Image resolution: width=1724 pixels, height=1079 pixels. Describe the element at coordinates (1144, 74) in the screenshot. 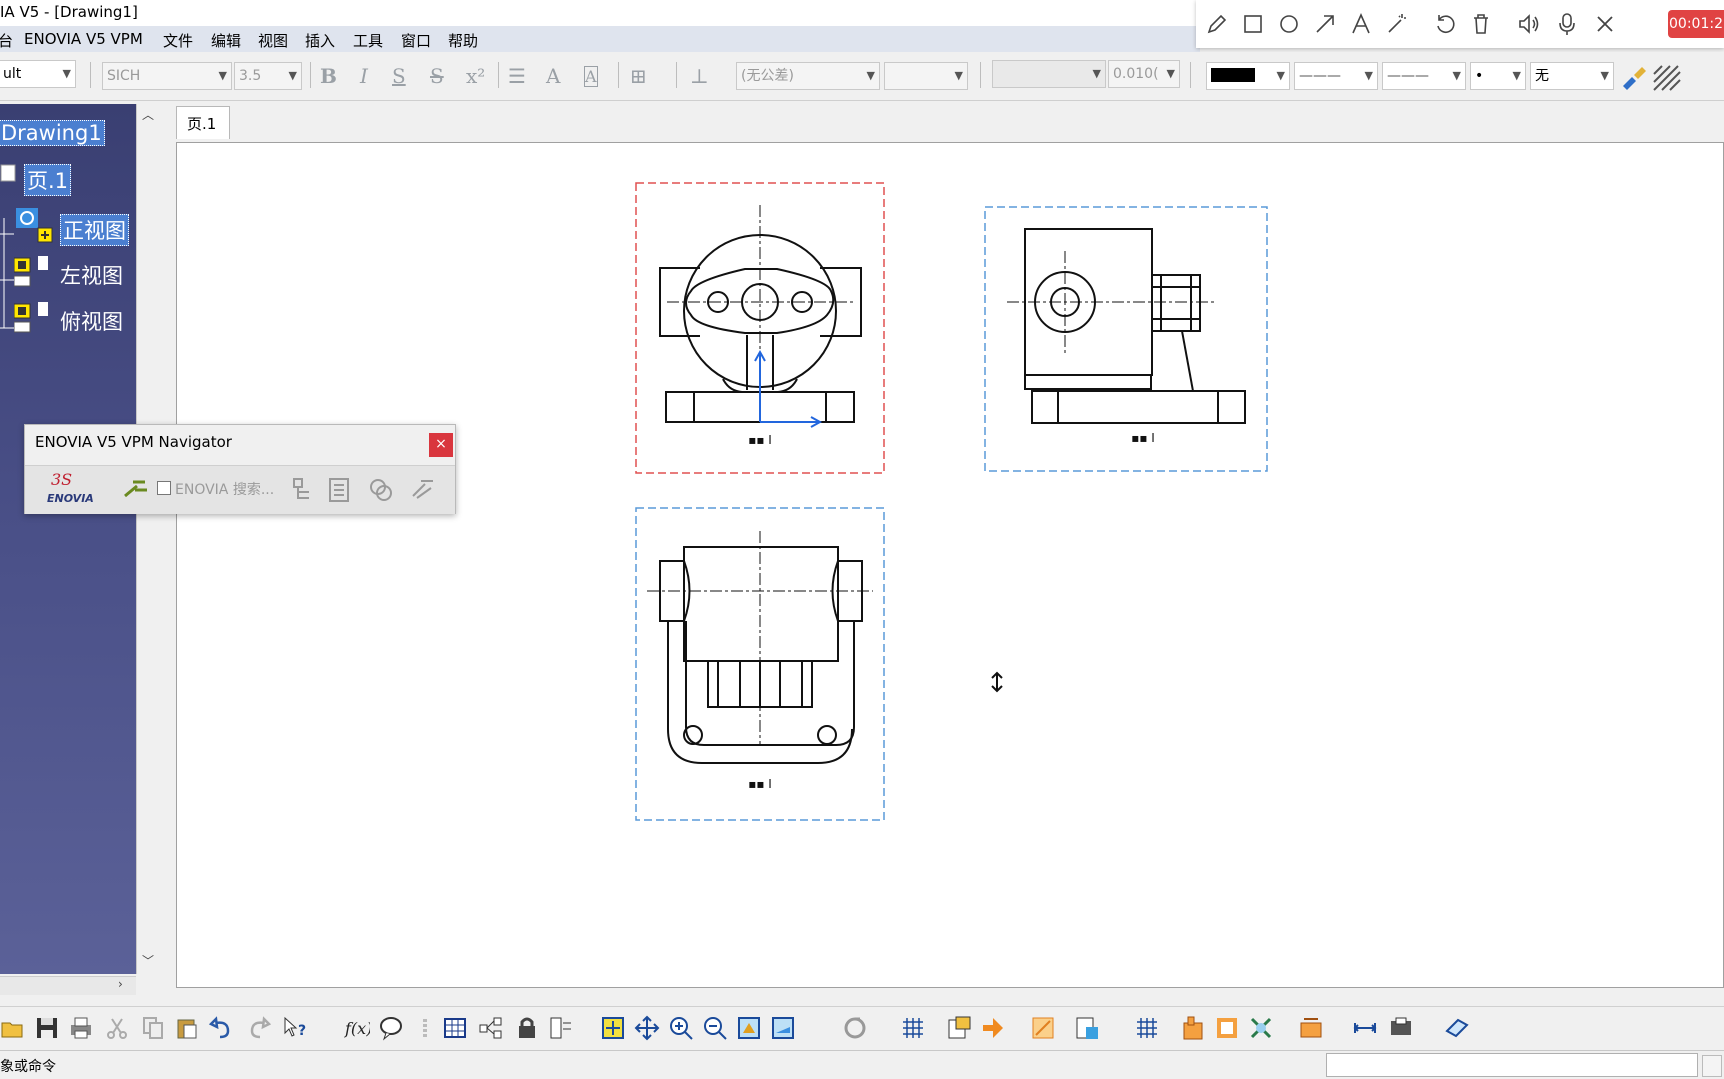

I see `precision-select: 0.010(▼` at that location.